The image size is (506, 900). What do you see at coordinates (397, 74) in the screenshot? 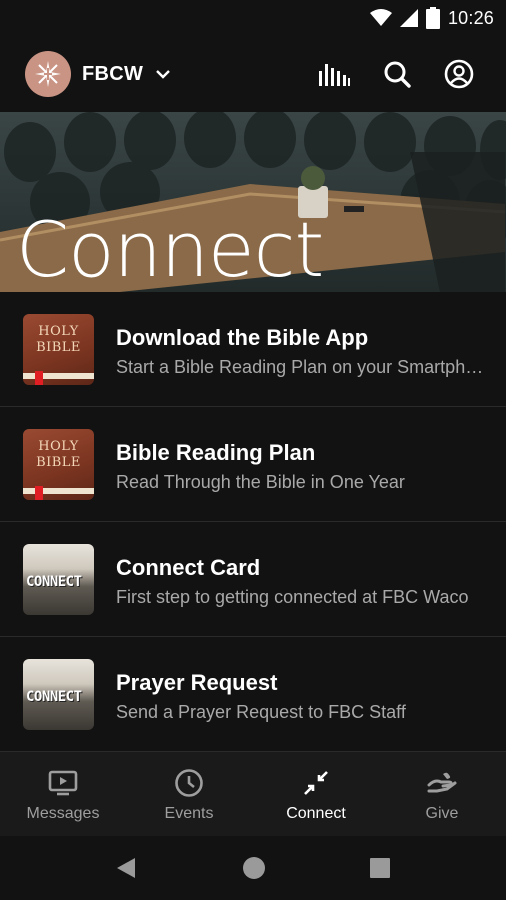
I see `search-icon` at bounding box center [397, 74].